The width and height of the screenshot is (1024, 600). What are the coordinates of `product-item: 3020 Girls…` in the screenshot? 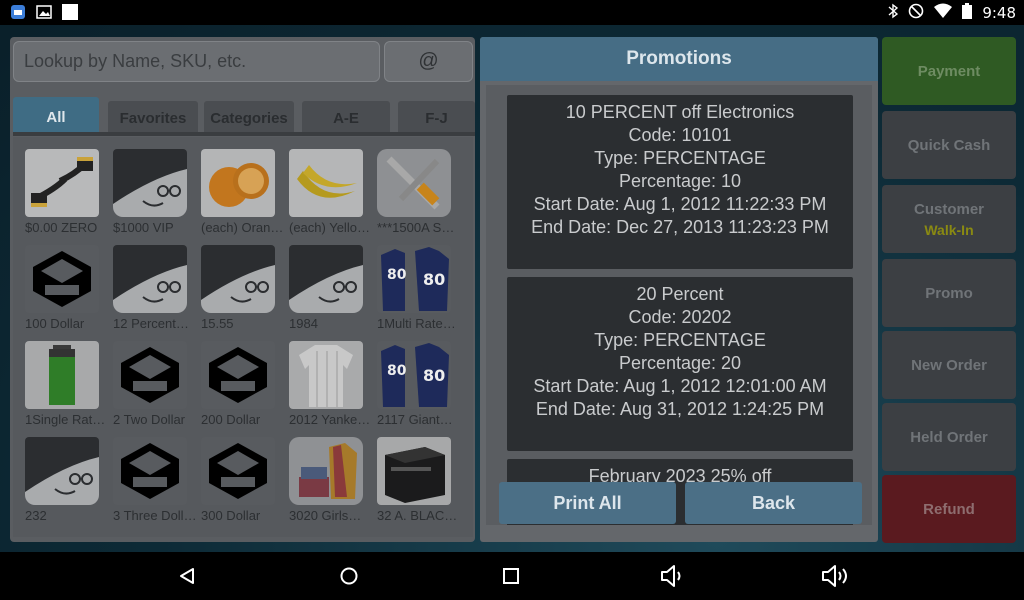 It's located at (321, 474).